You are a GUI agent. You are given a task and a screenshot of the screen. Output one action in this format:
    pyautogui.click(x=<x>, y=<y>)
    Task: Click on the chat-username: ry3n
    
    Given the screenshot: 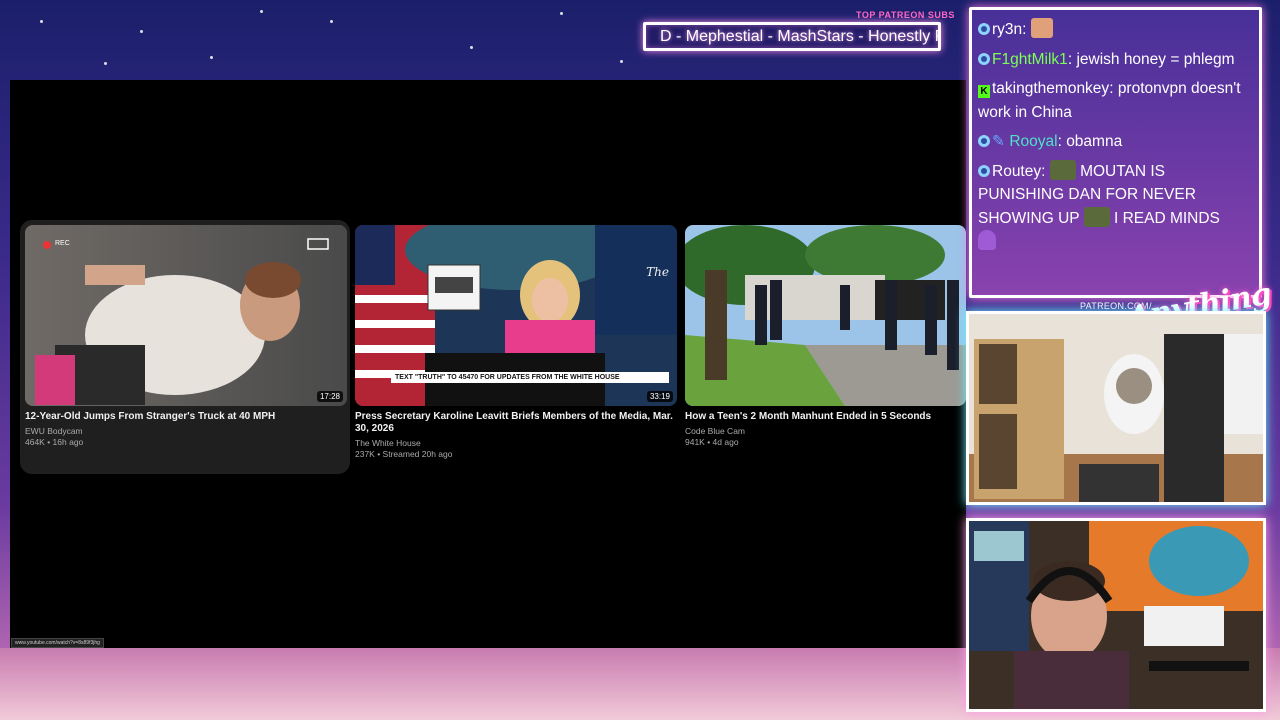 What is the action you would take?
    pyautogui.click(x=1007, y=29)
    